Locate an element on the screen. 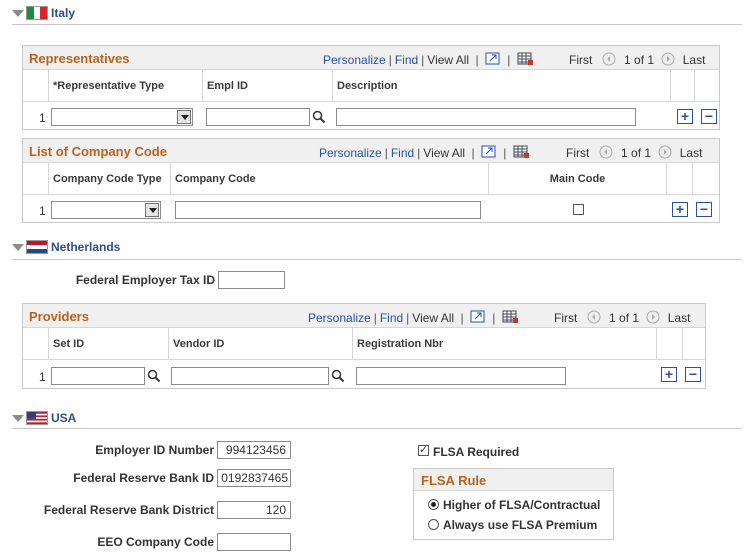 The image size is (756, 554). reserve-bank-district-label: Federal Reserve Bank District is located at coordinates (128, 510).